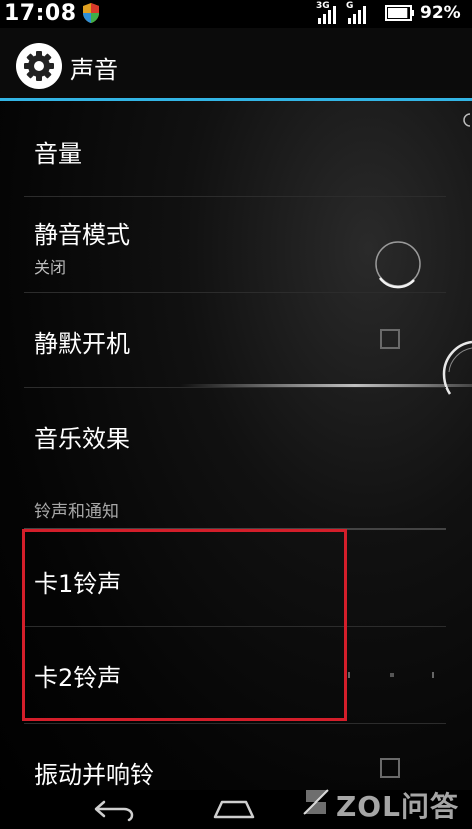  I want to click on setting-vibrate-and-ring-title: 振动并响铃, so click(94, 775).